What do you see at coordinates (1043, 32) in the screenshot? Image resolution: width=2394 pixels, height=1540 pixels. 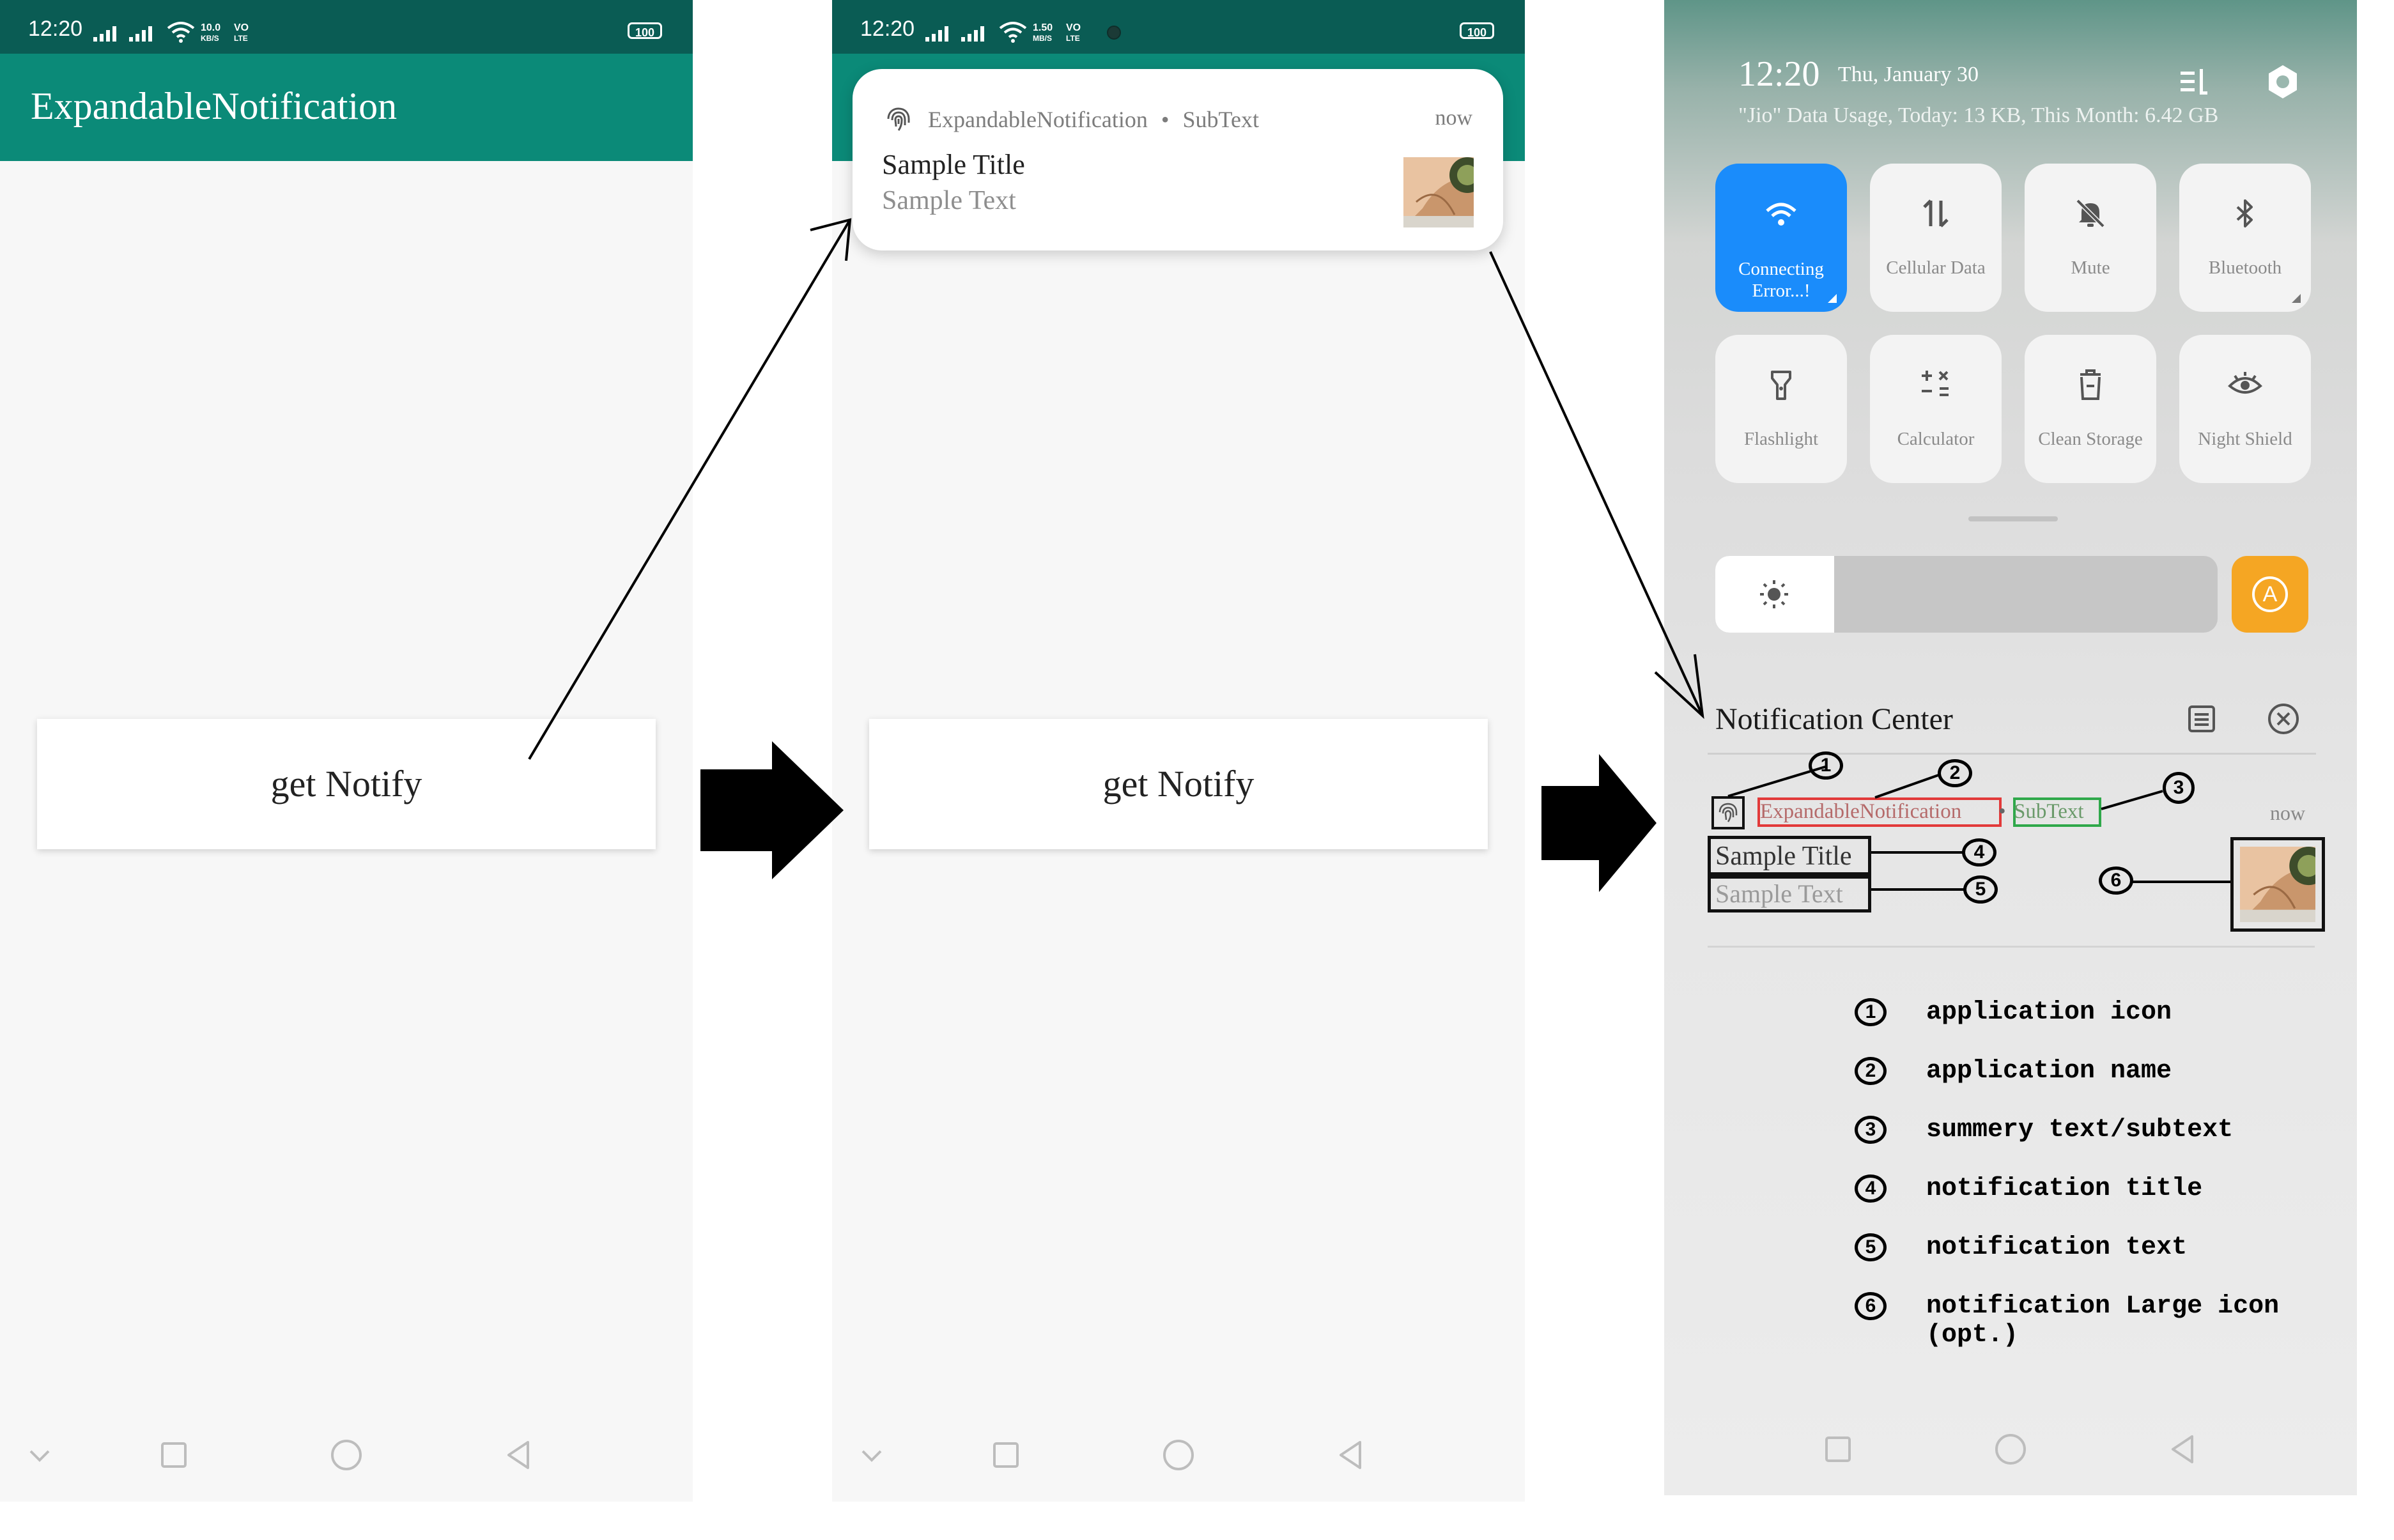 I see `net-speed: 1.50 MB/S` at bounding box center [1043, 32].